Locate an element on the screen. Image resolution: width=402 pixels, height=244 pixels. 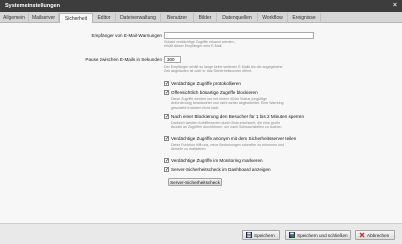
save-and-close-button: Speichern und schließen is located at coordinates (318, 235).